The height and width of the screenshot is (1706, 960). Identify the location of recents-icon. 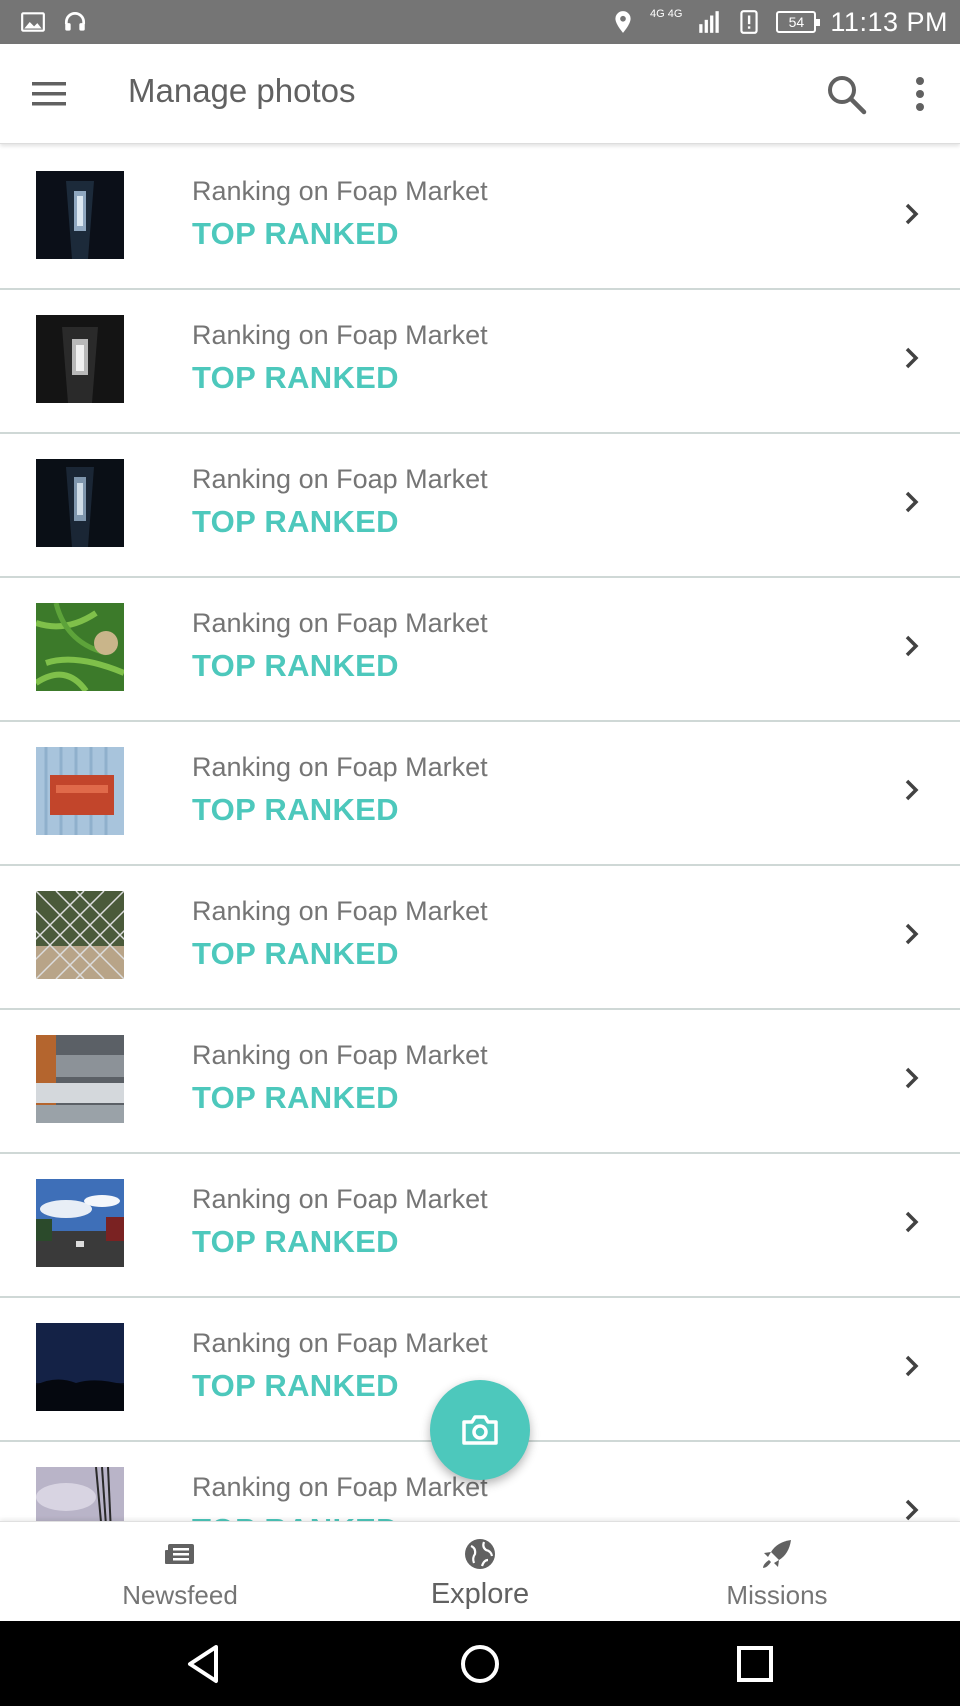
(755, 1664).